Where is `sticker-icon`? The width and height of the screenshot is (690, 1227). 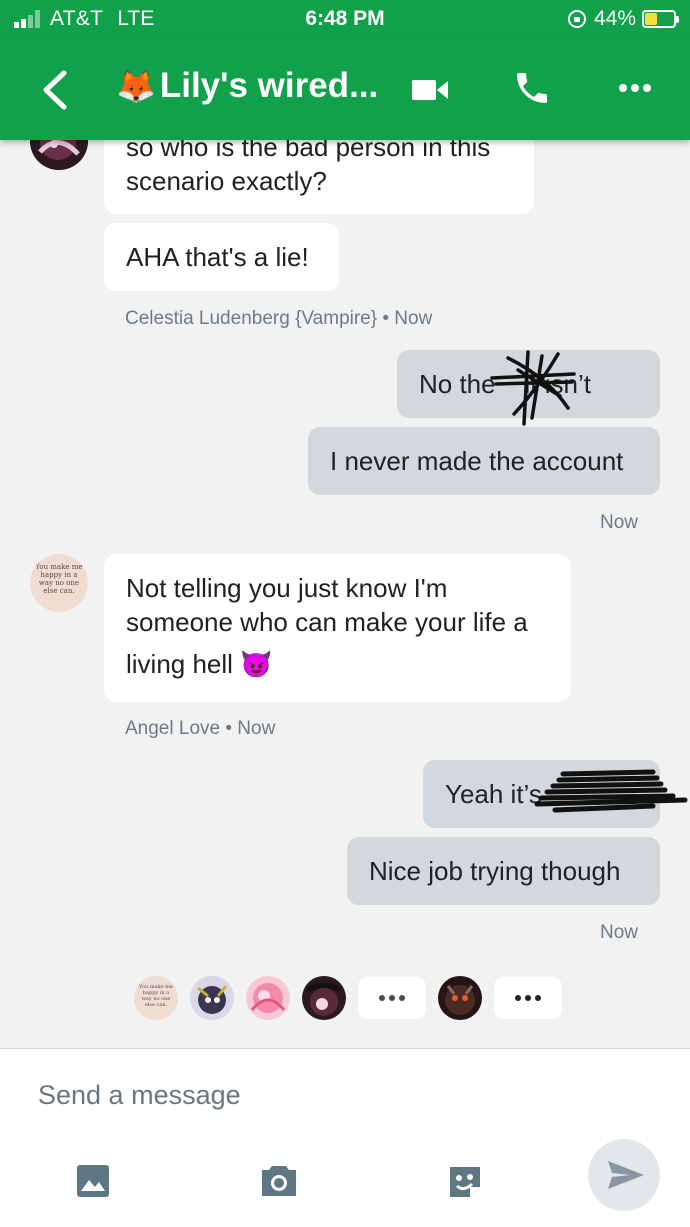
sticker-icon is located at coordinates (465, 1184).